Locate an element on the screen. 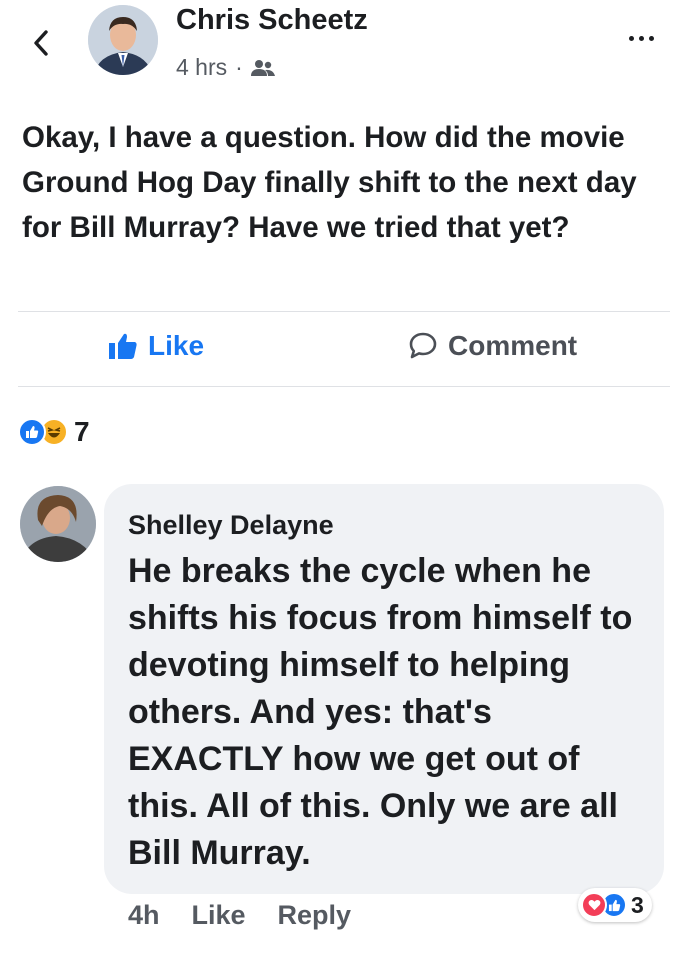 The width and height of the screenshot is (674, 960). comment-button: Comment is located at coordinates (492, 346).